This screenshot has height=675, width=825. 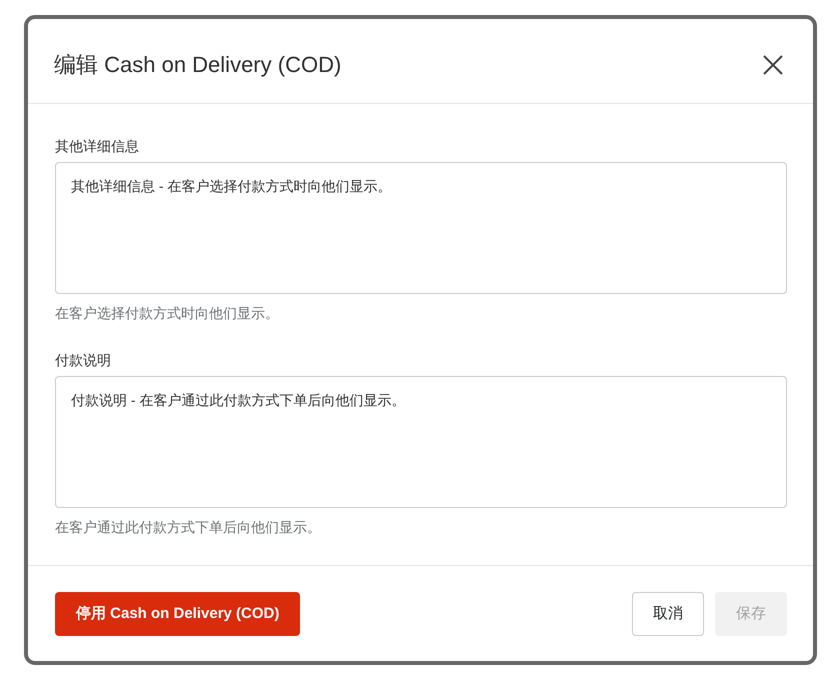 What do you see at coordinates (668, 614) in the screenshot?
I see `footer-button: 取消` at bounding box center [668, 614].